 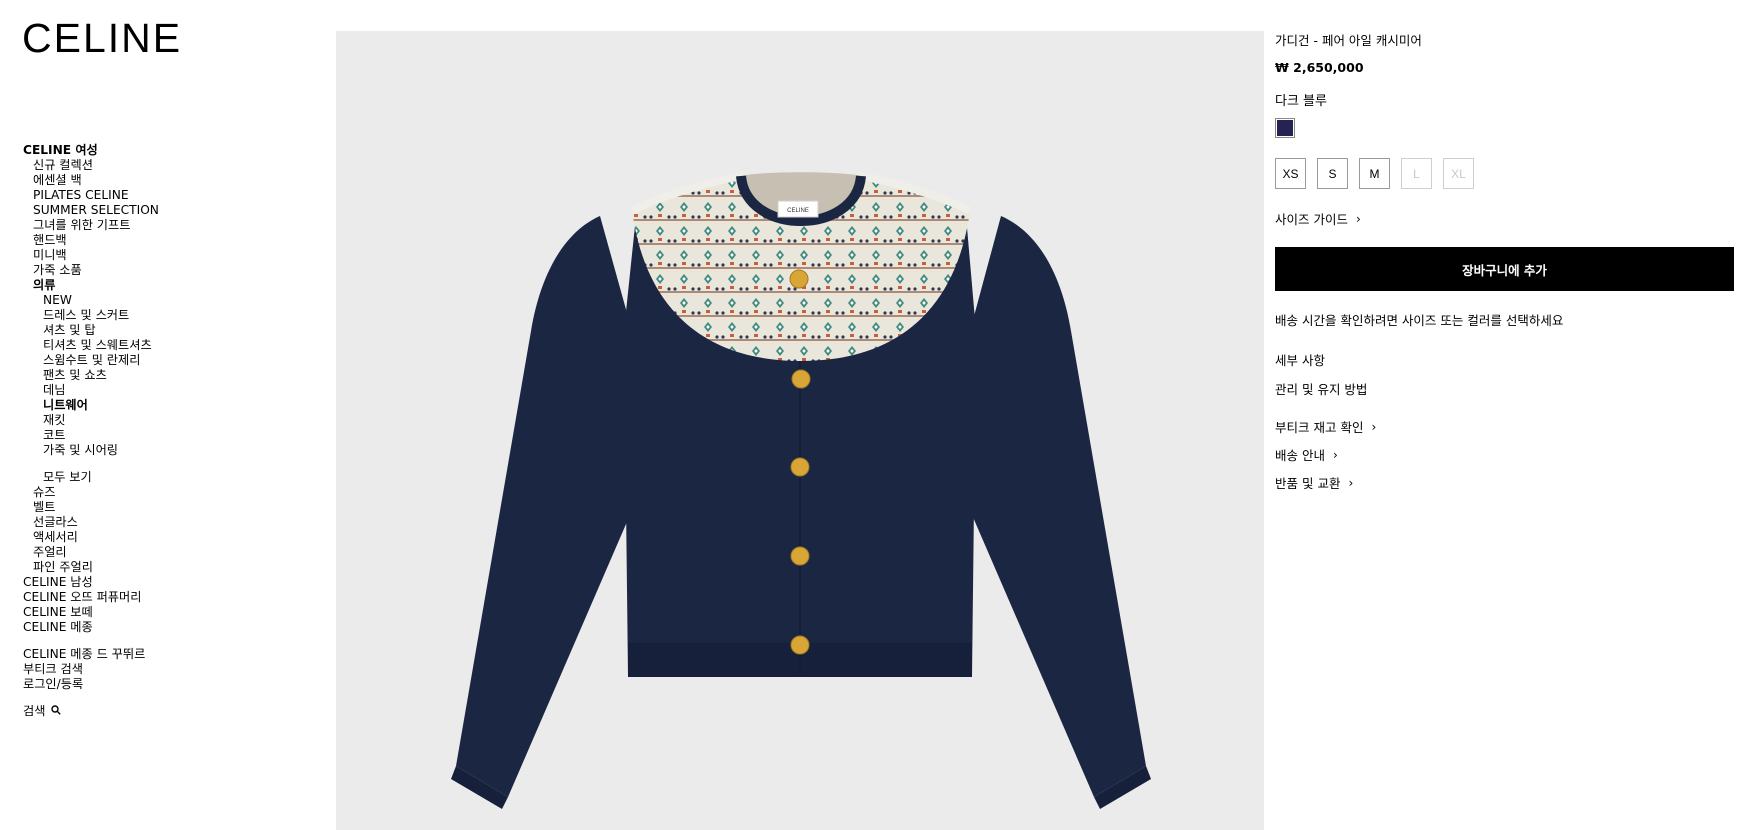 I want to click on nav-item-accessories: 액세서리, so click(x=96, y=537).